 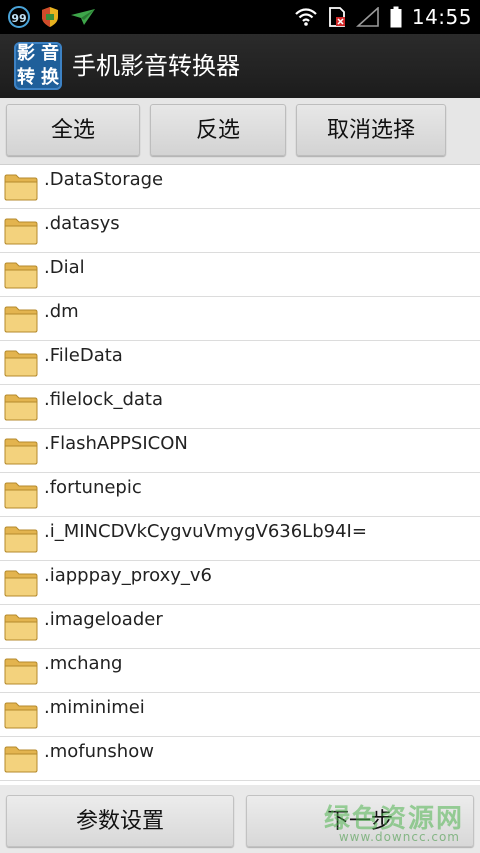 I want to click on settings-button: 参数设置, so click(x=120, y=821).